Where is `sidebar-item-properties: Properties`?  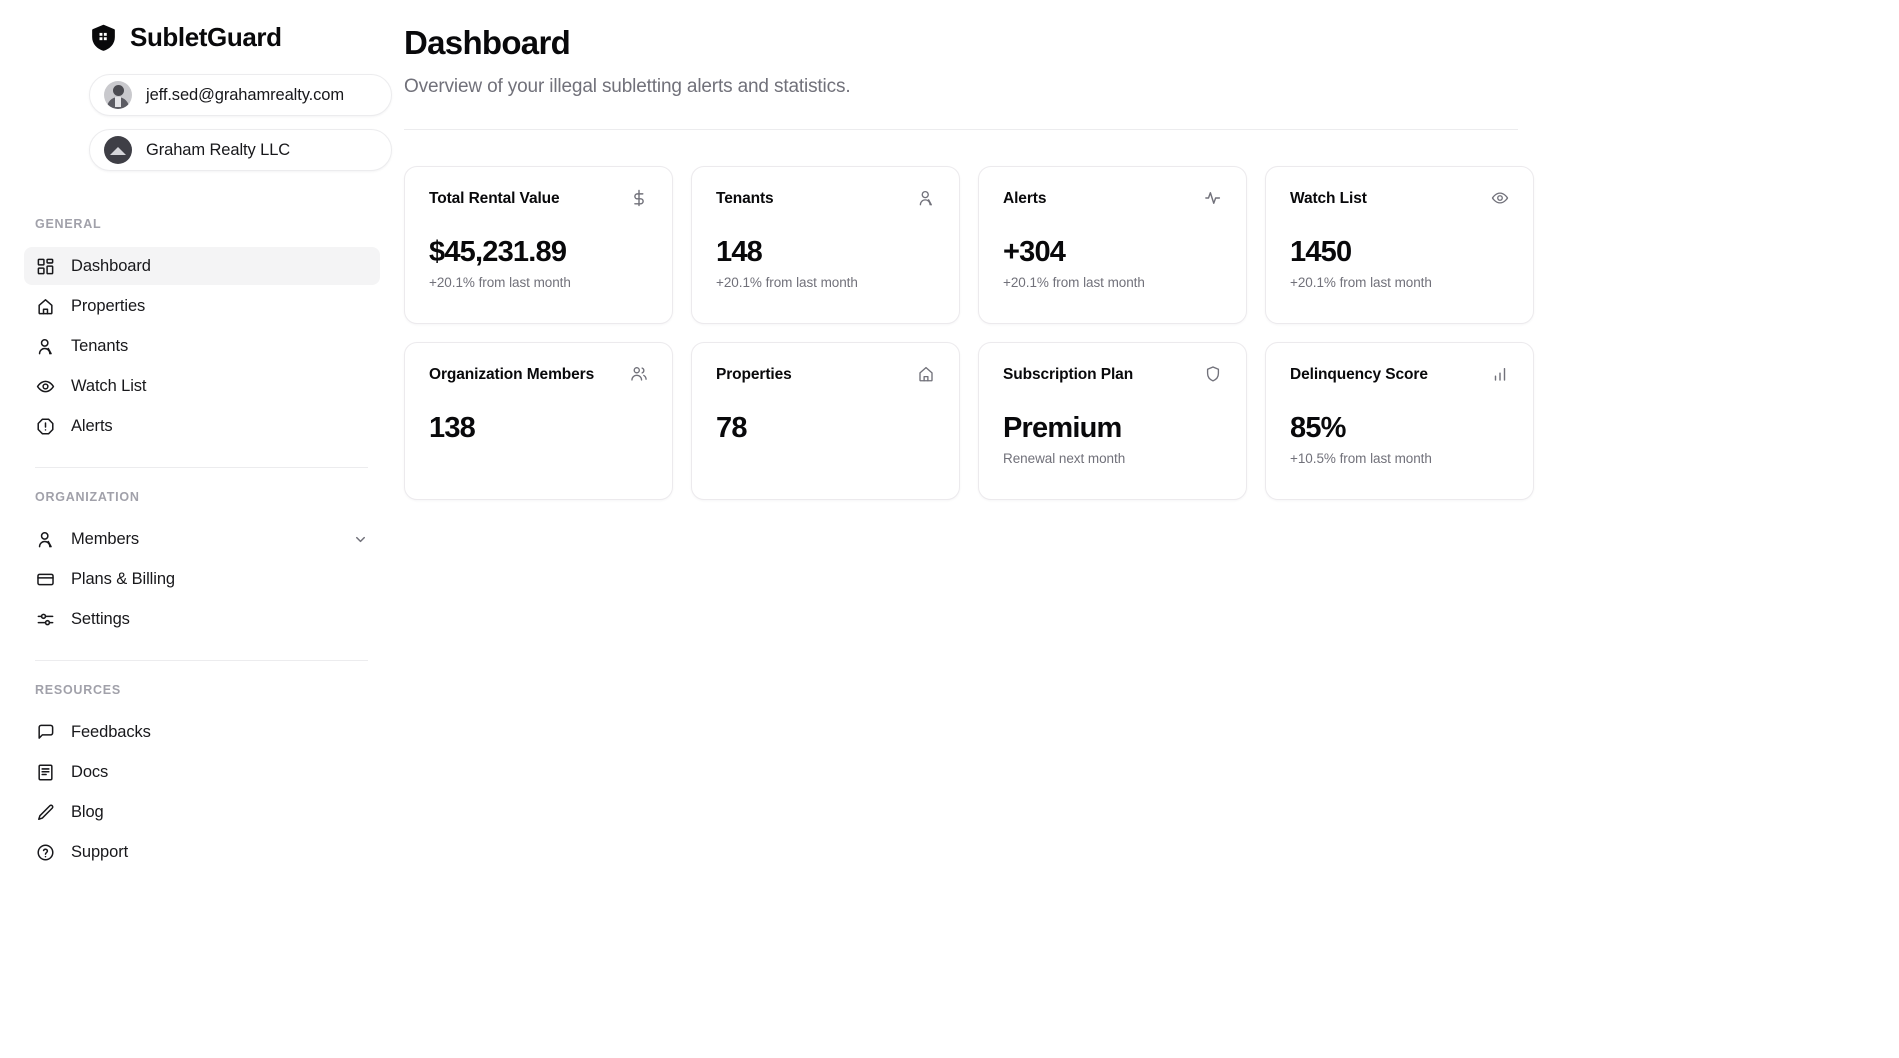
sidebar-item-properties: Properties is located at coordinates (202, 306).